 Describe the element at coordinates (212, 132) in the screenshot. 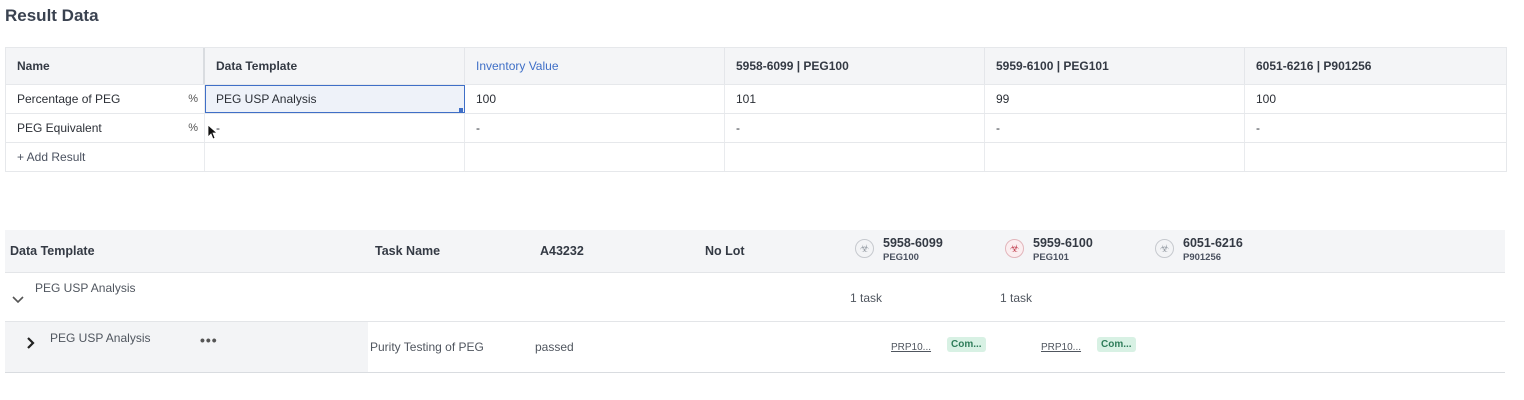

I see `mouse-cursor-icon` at that location.